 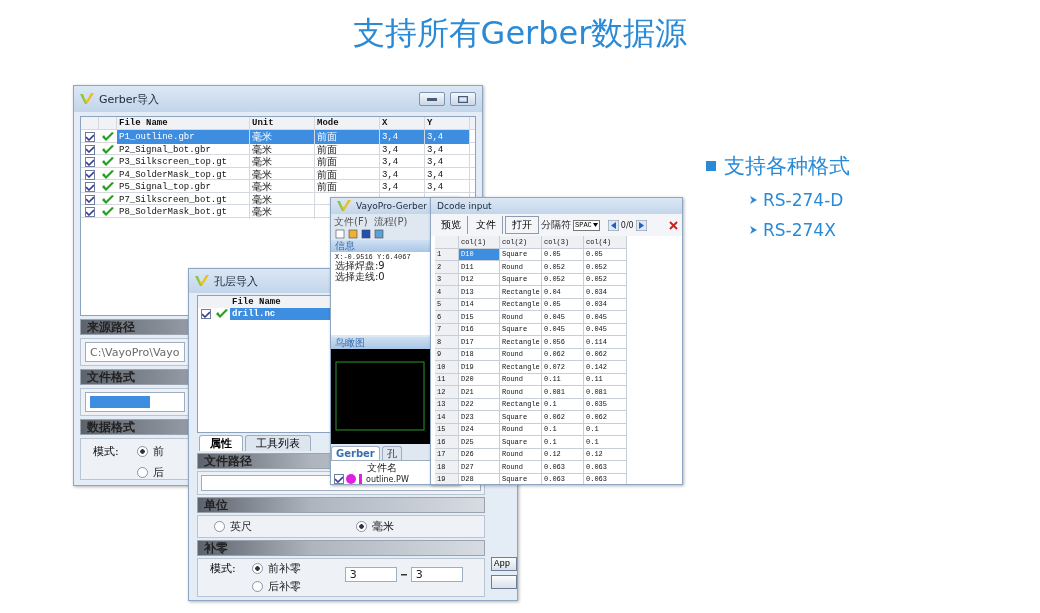 What do you see at coordinates (183, 162) in the screenshot?
I see `file-name: P3_Silkscreen_top.gt` at bounding box center [183, 162].